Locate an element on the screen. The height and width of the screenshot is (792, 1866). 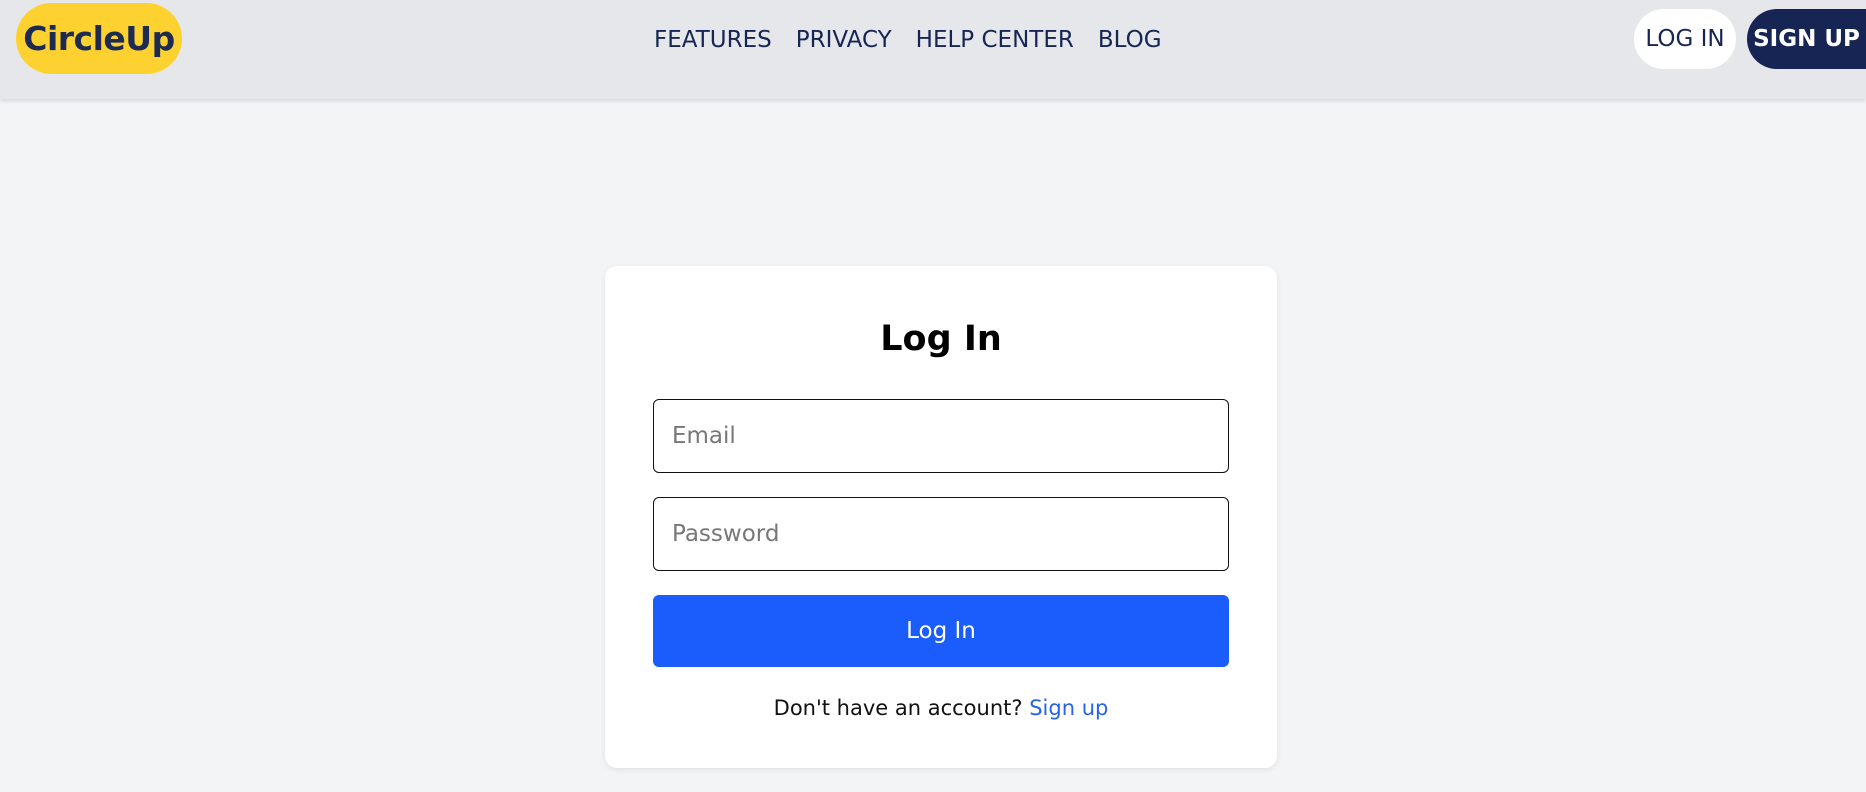
main-nav: FEATURES PRIVACY HELP CENTER BLOG is located at coordinates (908, 40).